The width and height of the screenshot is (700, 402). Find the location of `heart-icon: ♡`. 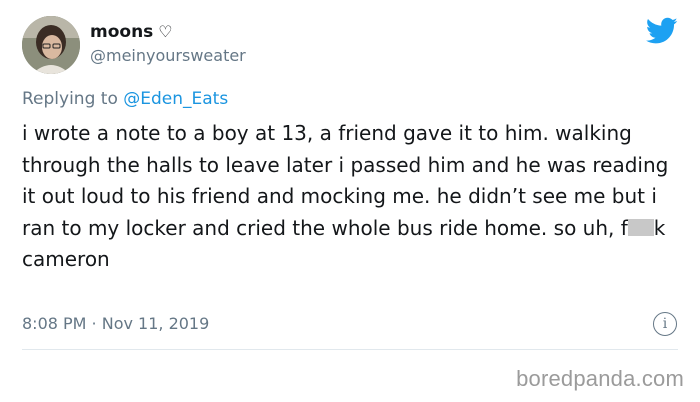

heart-icon: ♡ is located at coordinates (165, 31).